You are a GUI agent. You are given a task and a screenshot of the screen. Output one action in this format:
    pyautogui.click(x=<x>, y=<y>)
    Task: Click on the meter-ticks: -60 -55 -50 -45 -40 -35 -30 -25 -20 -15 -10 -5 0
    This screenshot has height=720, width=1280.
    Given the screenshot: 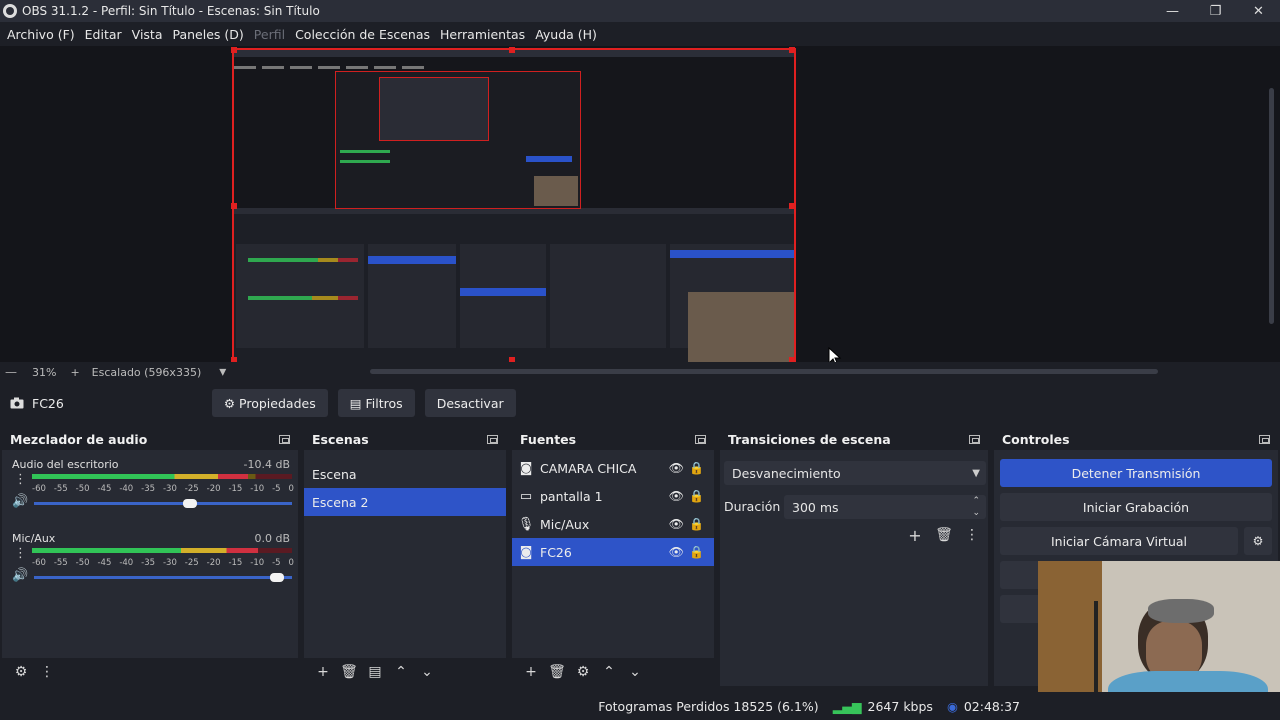 What is the action you would take?
    pyautogui.click(x=163, y=489)
    